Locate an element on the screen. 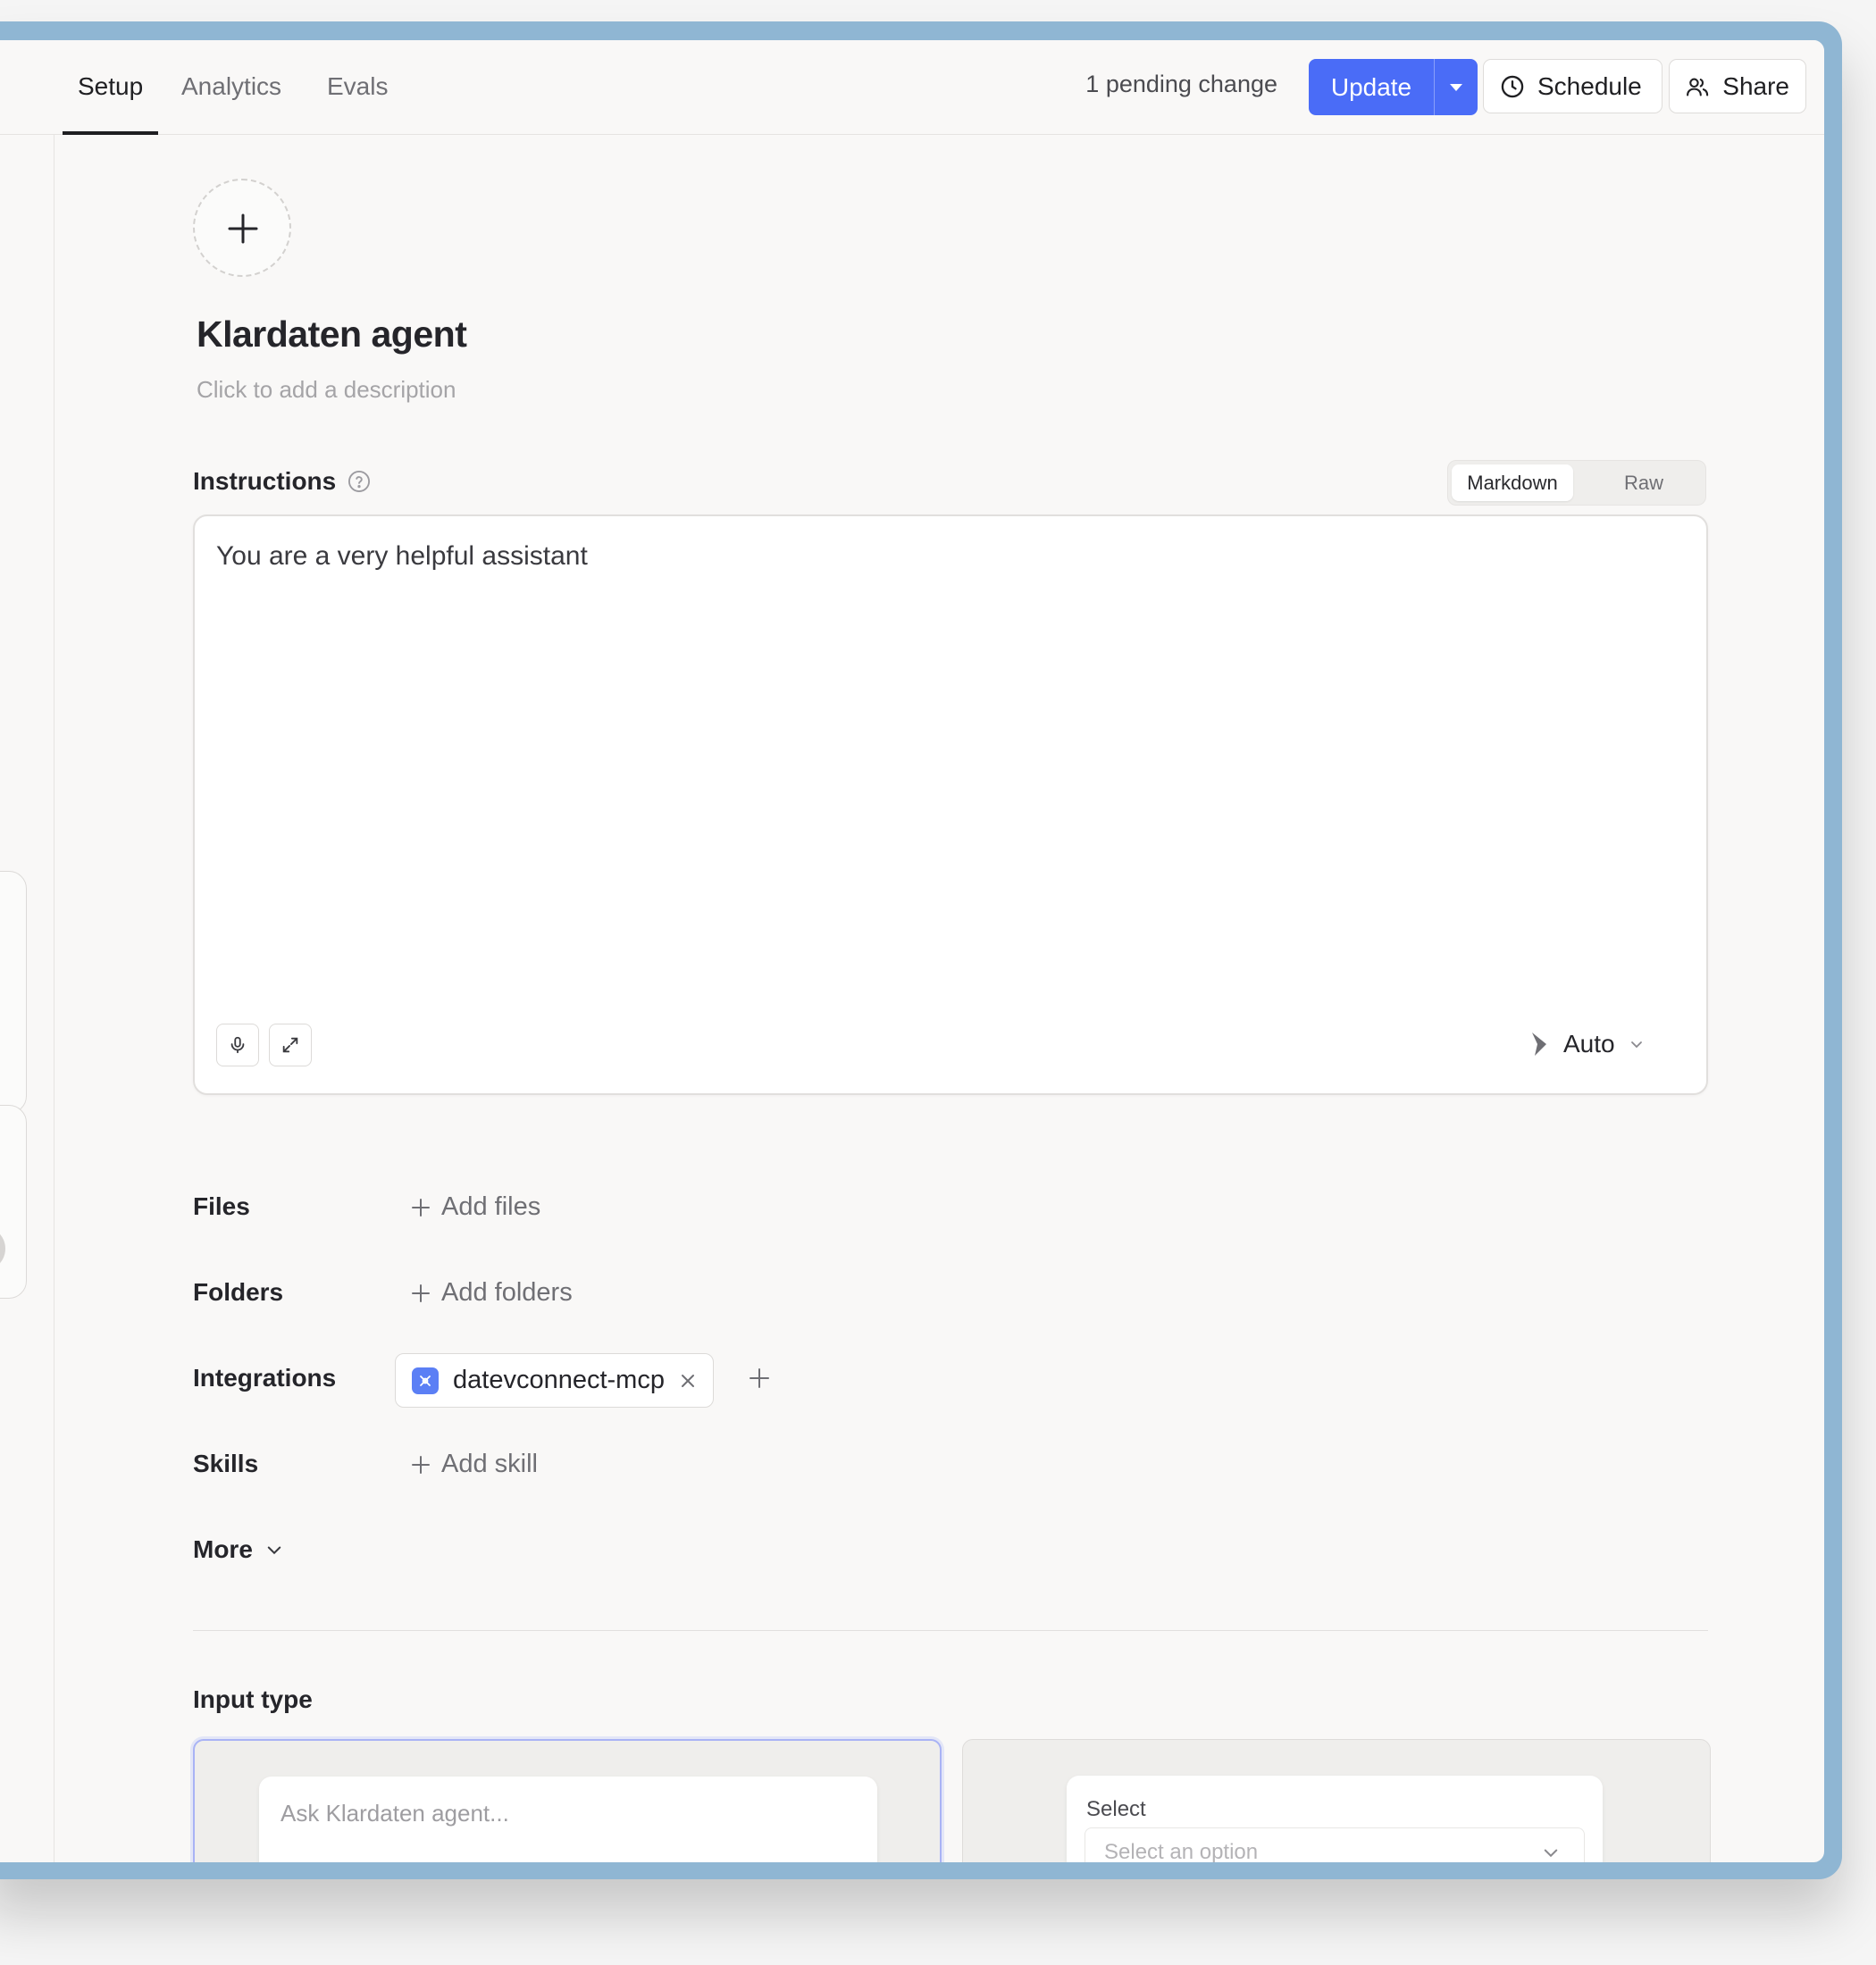 The width and height of the screenshot is (1876, 1965). section-divider is located at coordinates (950, 1630).